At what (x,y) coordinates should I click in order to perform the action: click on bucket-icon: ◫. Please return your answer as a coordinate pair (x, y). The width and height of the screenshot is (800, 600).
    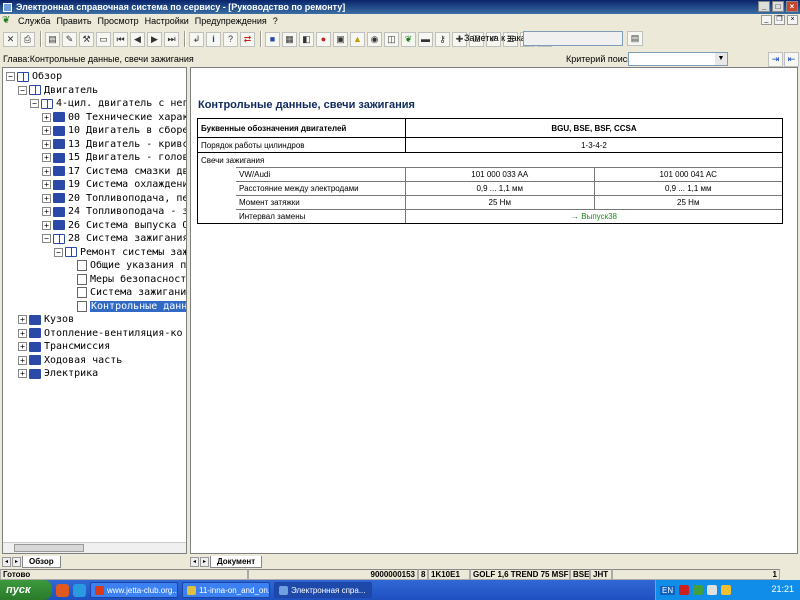
    Looking at the image, I should click on (391, 39).